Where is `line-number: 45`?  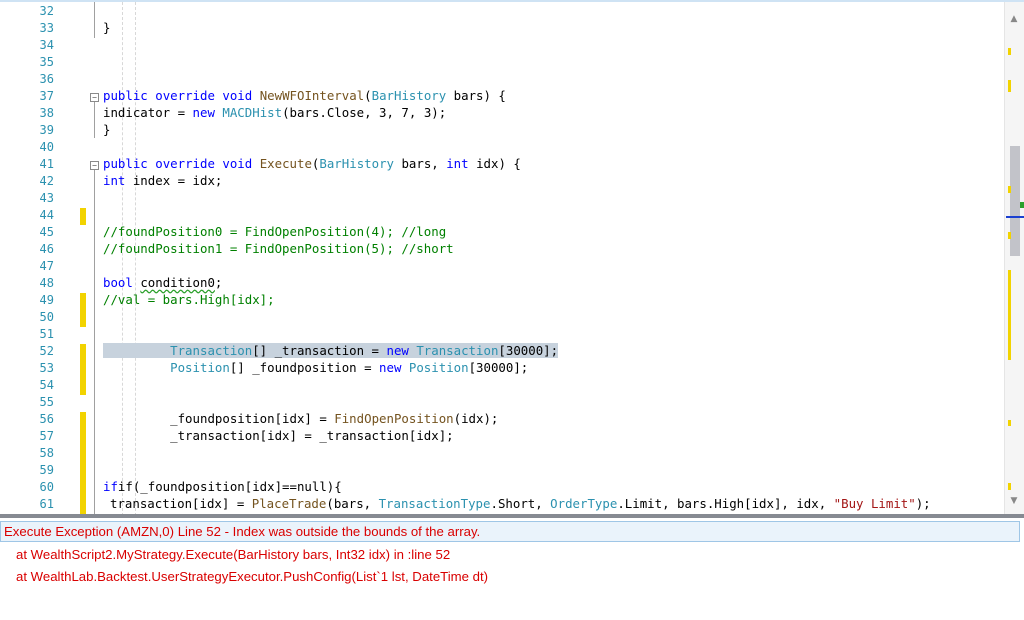 line-number: 45 is located at coordinates (46, 232).